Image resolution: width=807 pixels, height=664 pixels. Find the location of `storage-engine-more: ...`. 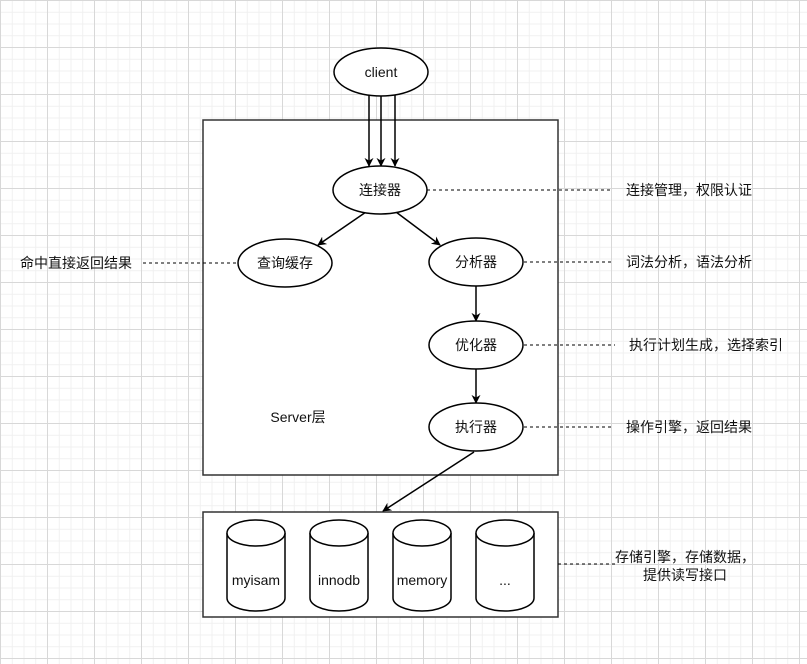

storage-engine-more: ... is located at coordinates (505, 565).